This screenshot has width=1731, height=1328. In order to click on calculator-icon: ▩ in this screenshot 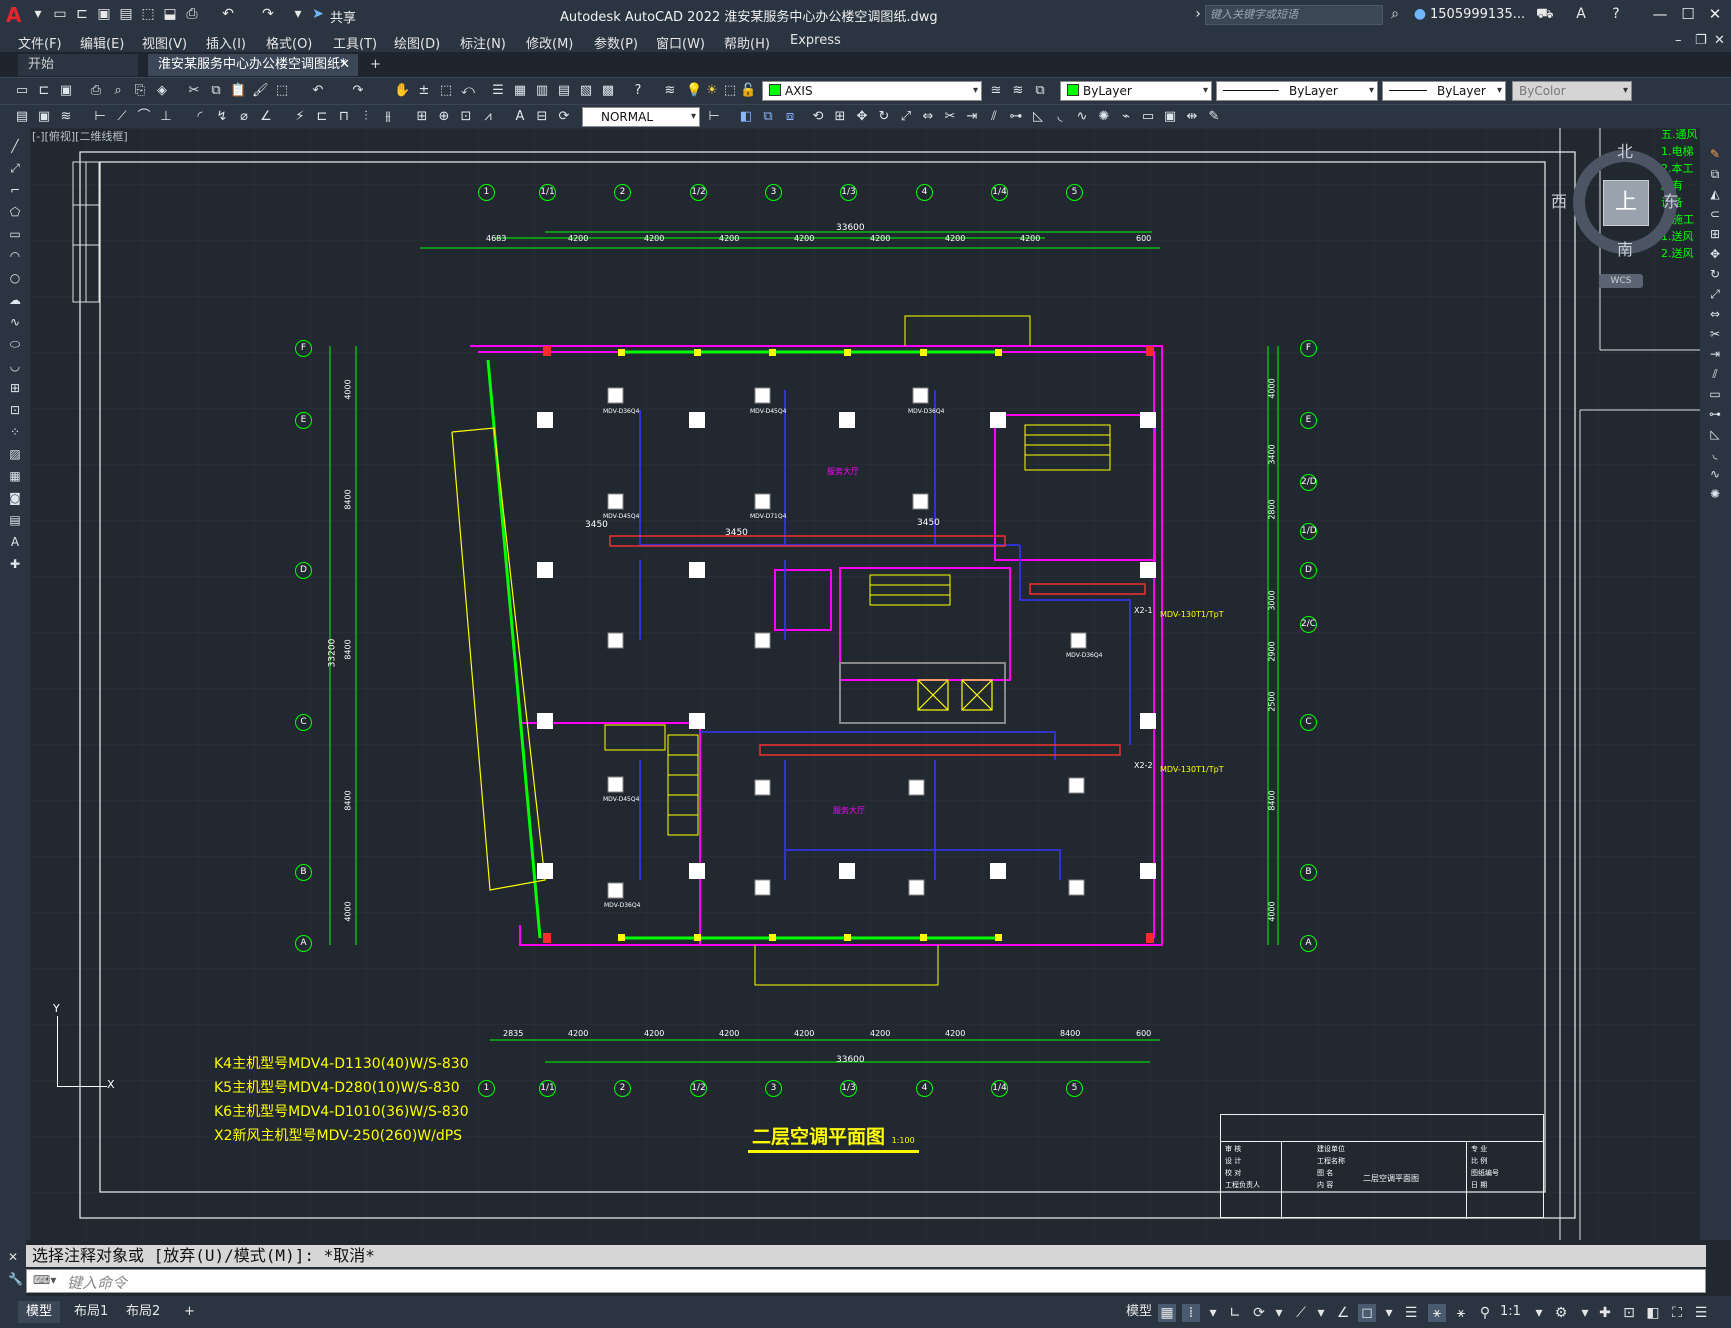, I will do `click(608, 91)`.